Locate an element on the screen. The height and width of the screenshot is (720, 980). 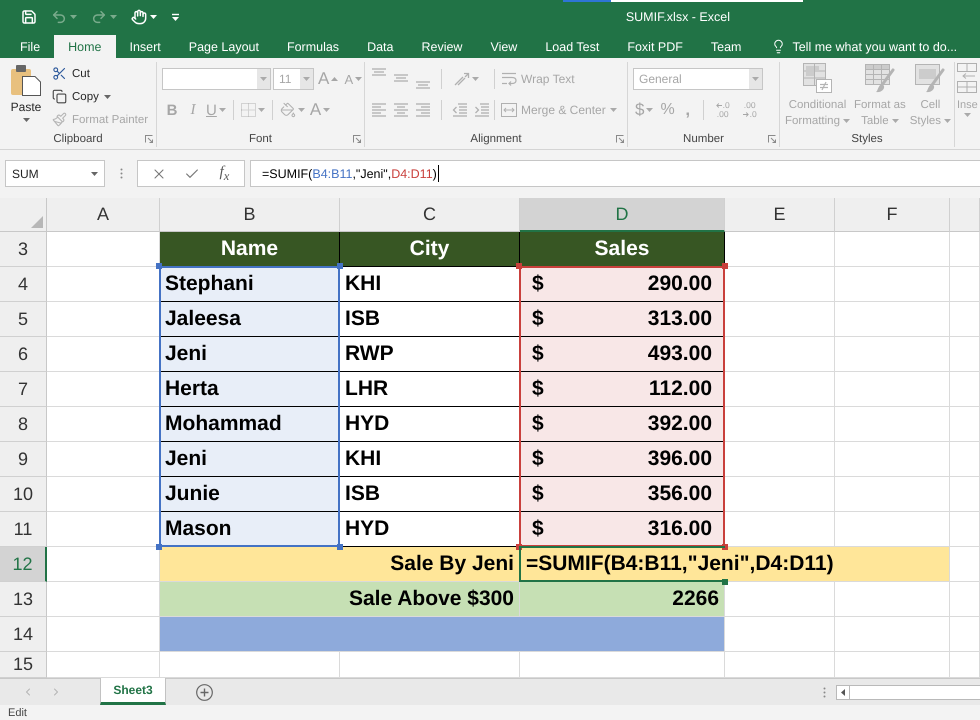
ribbon-tab: View is located at coordinates (504, 46).